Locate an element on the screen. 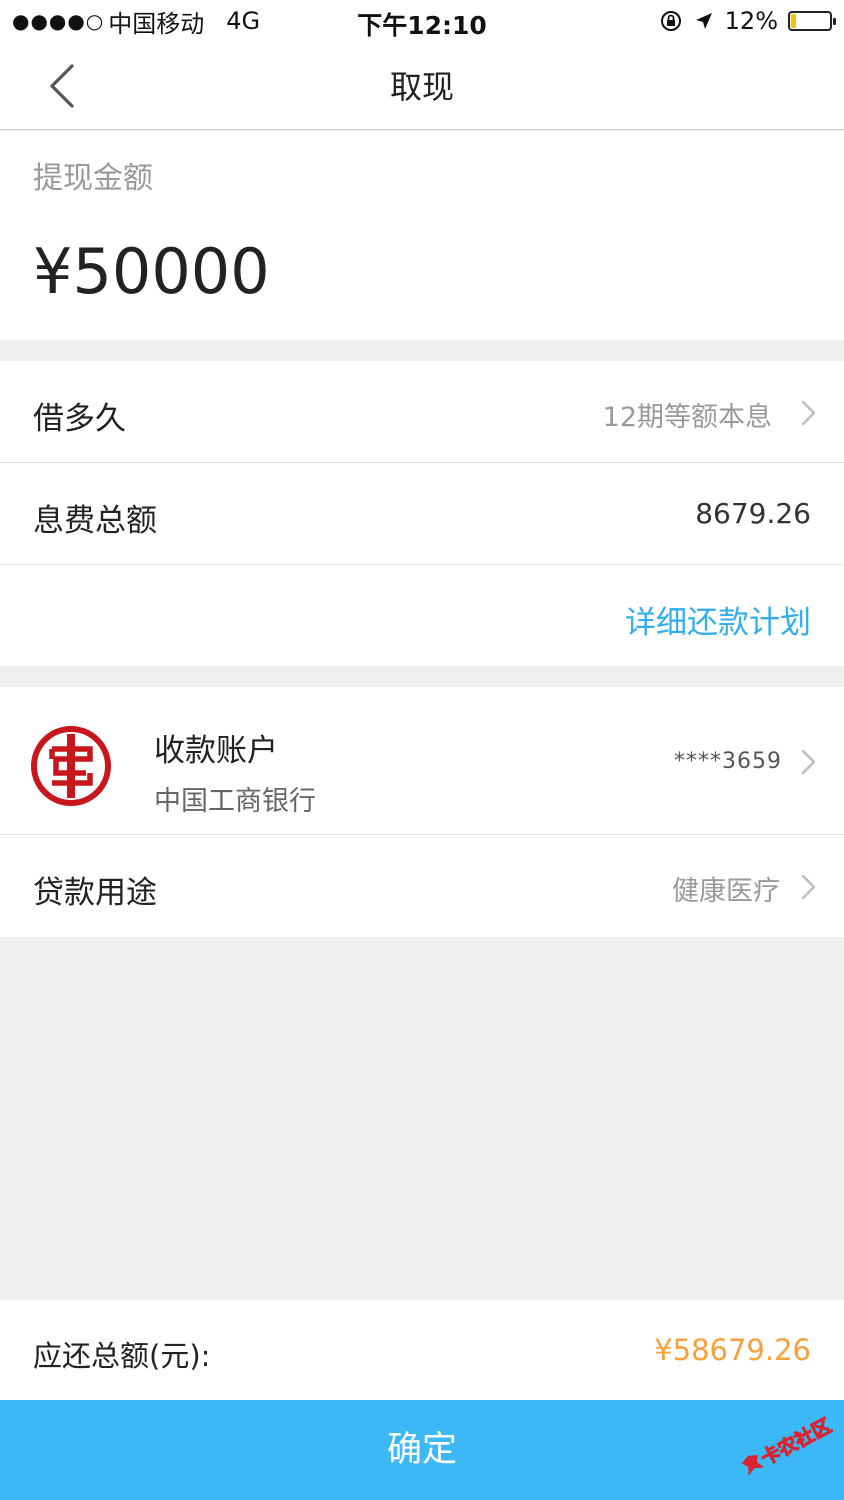 This screenshot has width=844, height=1500. bank-name: 中国工商银行 is located at coordinates (235, 801).